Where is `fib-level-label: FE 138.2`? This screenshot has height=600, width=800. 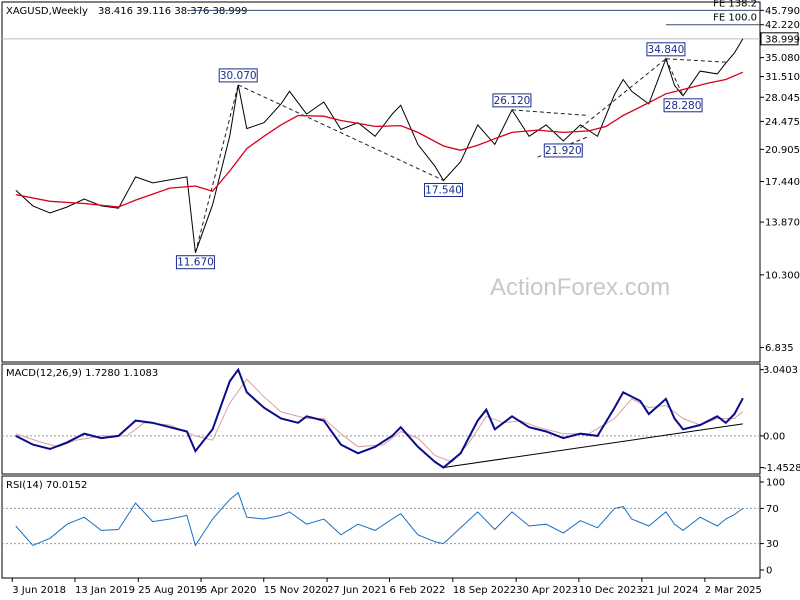 fib-level-label: FE 138.2 is located at coordinates (735, 4).